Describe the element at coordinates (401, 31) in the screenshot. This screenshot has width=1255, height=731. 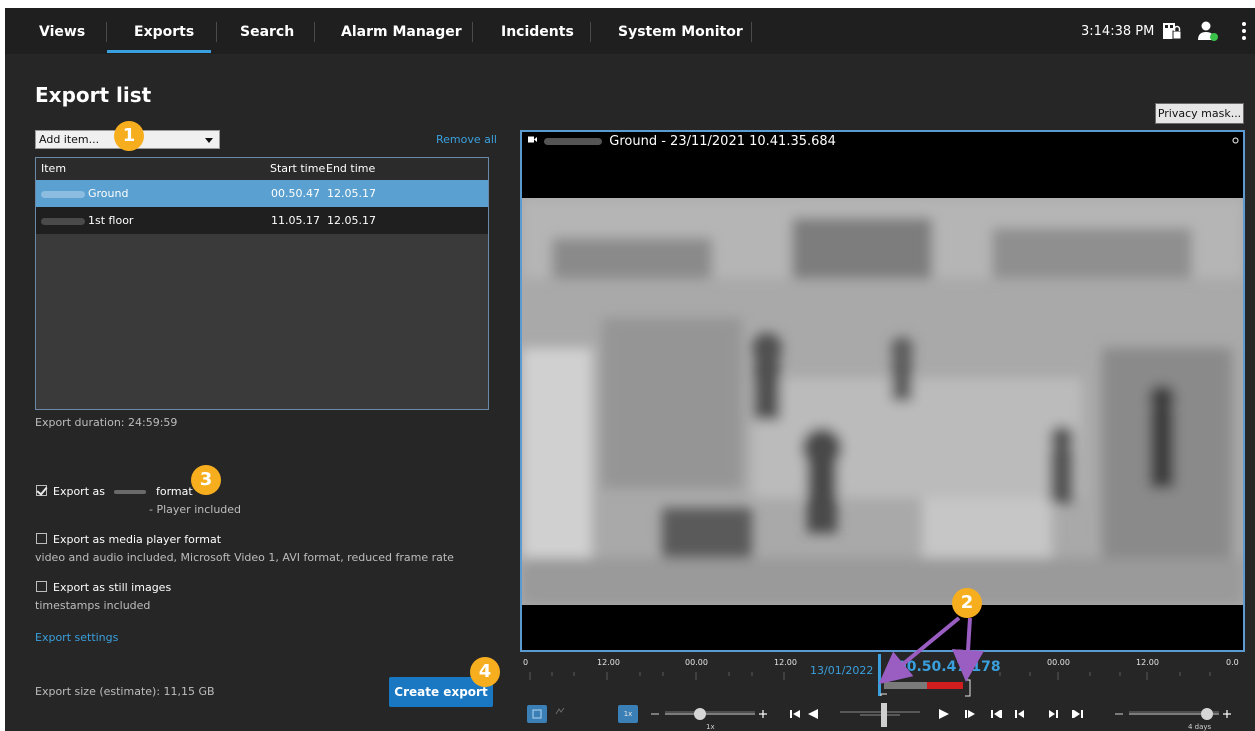
I see `tab-alarm-manager: Alarm Manager` at that location.